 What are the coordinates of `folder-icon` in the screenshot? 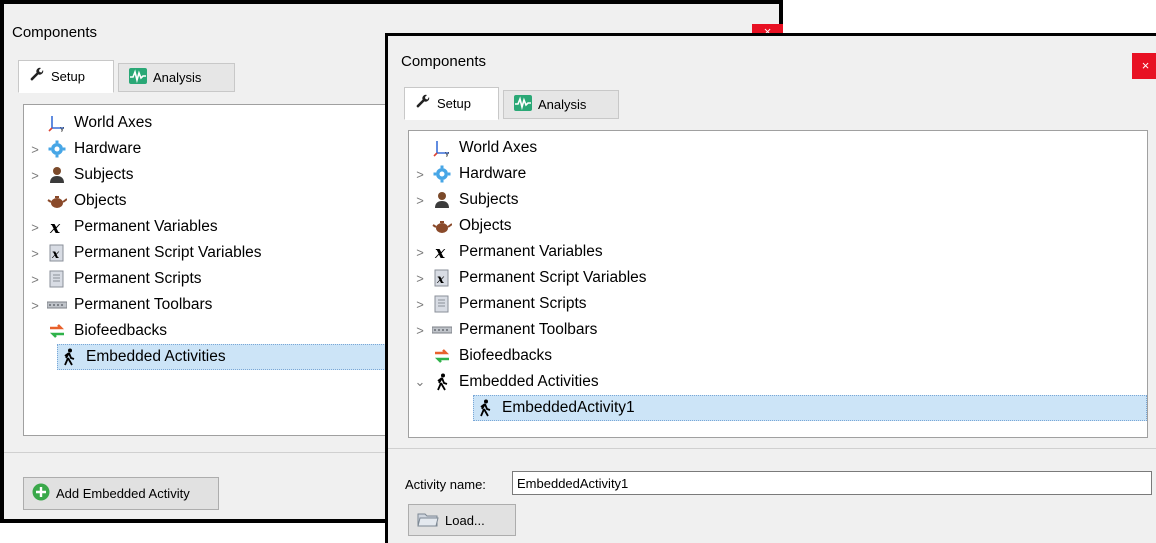 It's located at (428, 520).